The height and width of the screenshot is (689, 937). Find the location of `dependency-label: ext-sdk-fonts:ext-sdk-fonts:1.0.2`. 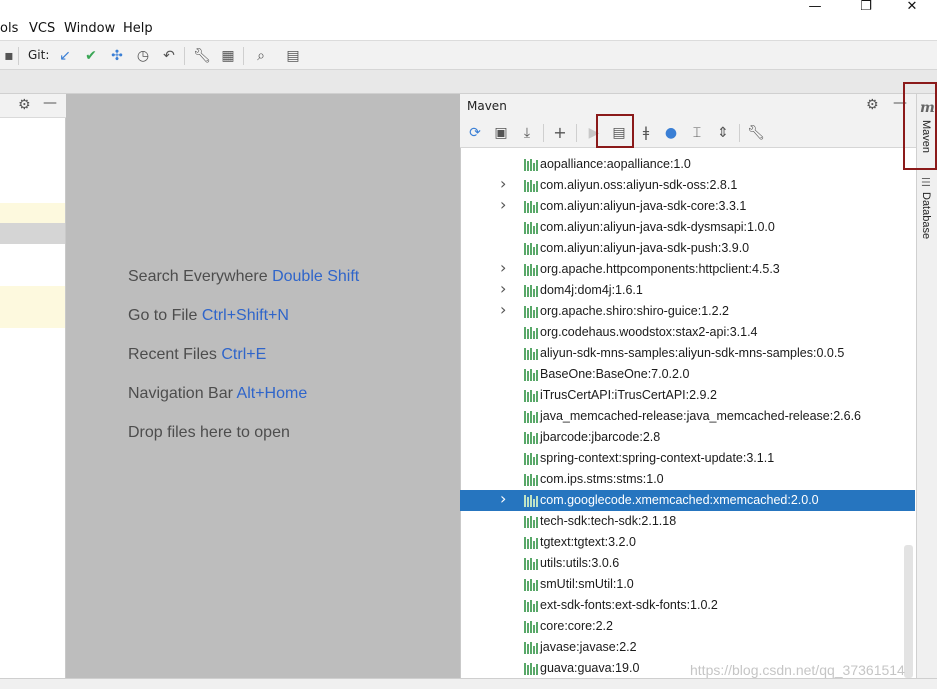

dependency-label: ext-sdk-fonts:ext-sdk-fonts:1.0.2 is located at coordinates (629, 605).